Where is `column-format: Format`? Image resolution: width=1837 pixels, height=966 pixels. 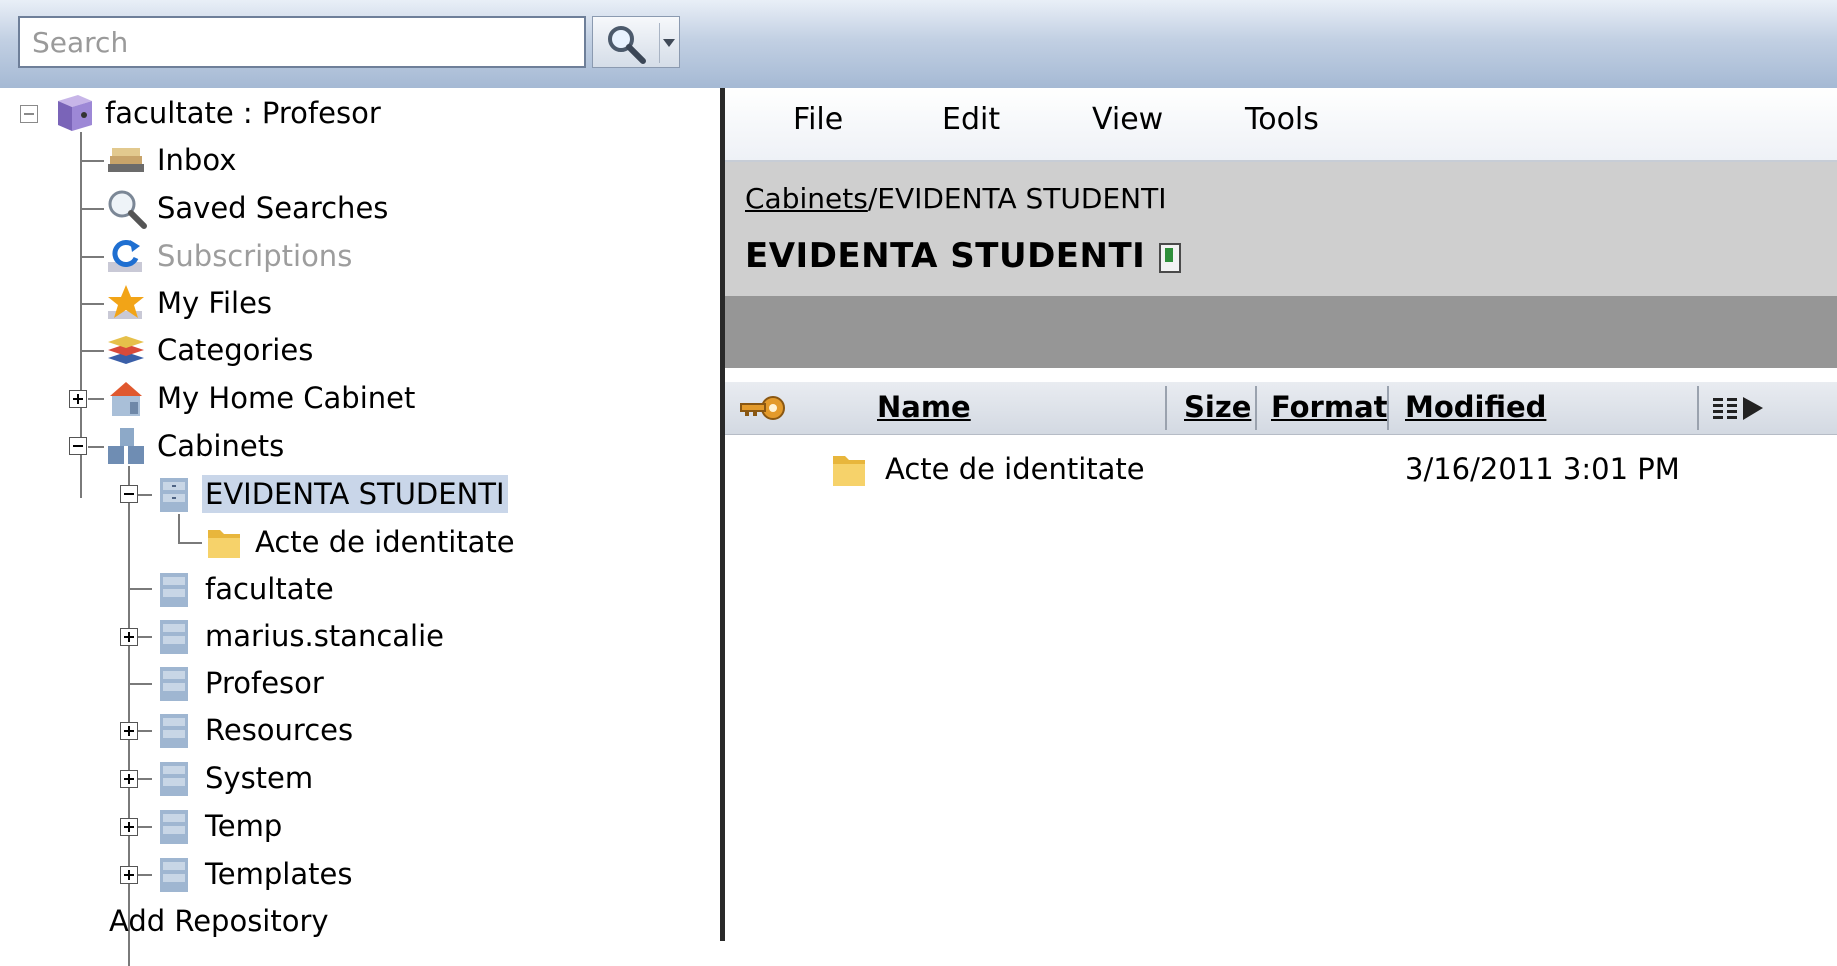
column-format: Format is located at coordinates (1329, 407).